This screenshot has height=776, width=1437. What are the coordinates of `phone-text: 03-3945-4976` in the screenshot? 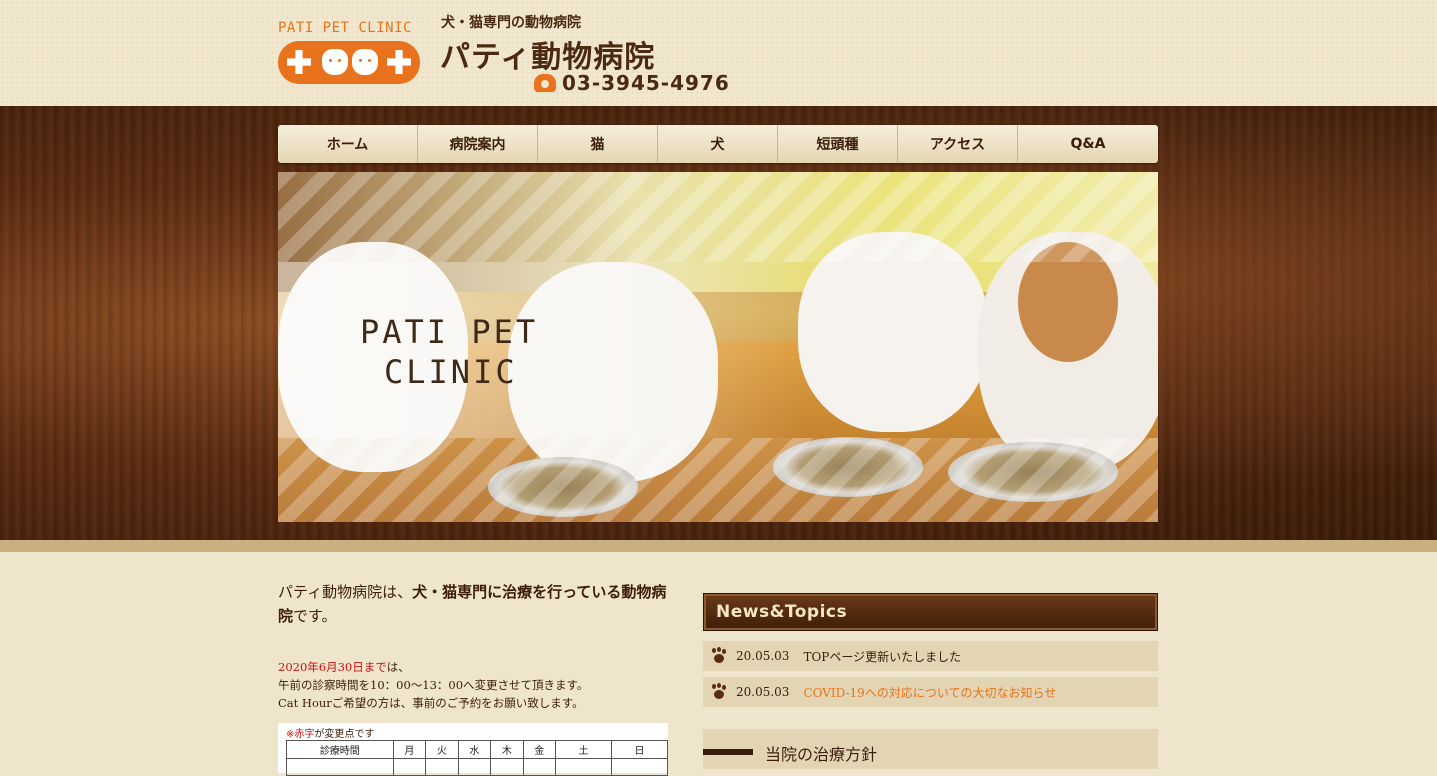 It's located at (646, 83).